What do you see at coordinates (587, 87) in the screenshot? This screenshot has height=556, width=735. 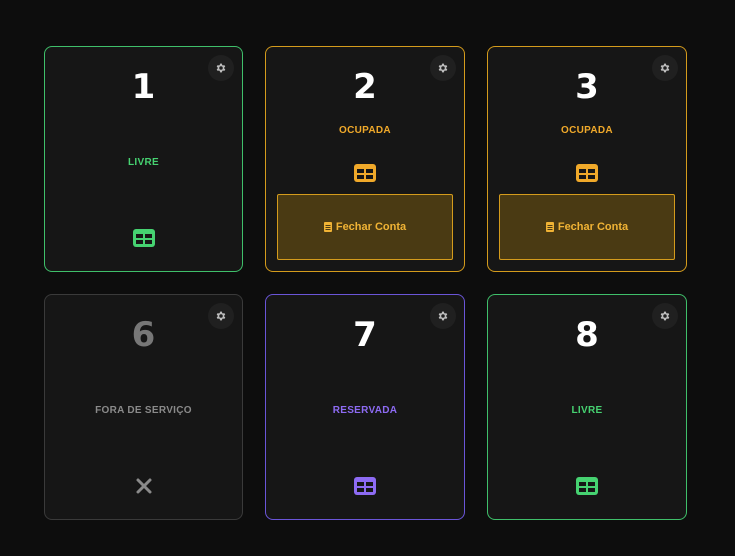 I see `table-number: 3` at bounding box center [587, 87].